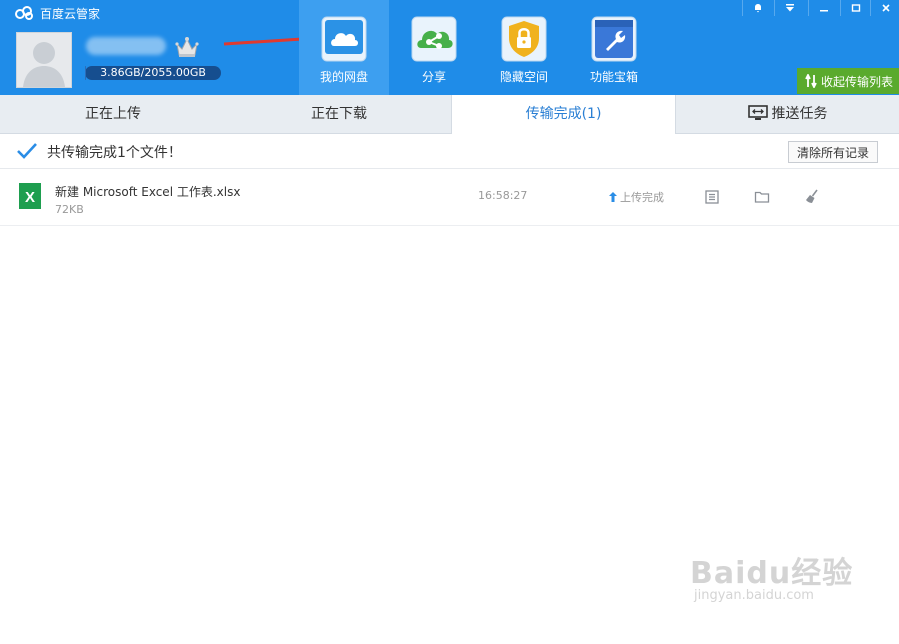 The width and height of the screenshot is (899, 644). Describe the element at coordinates (343, 77) in the screenshot. I see `nav-label: 我的网盘` at that location.